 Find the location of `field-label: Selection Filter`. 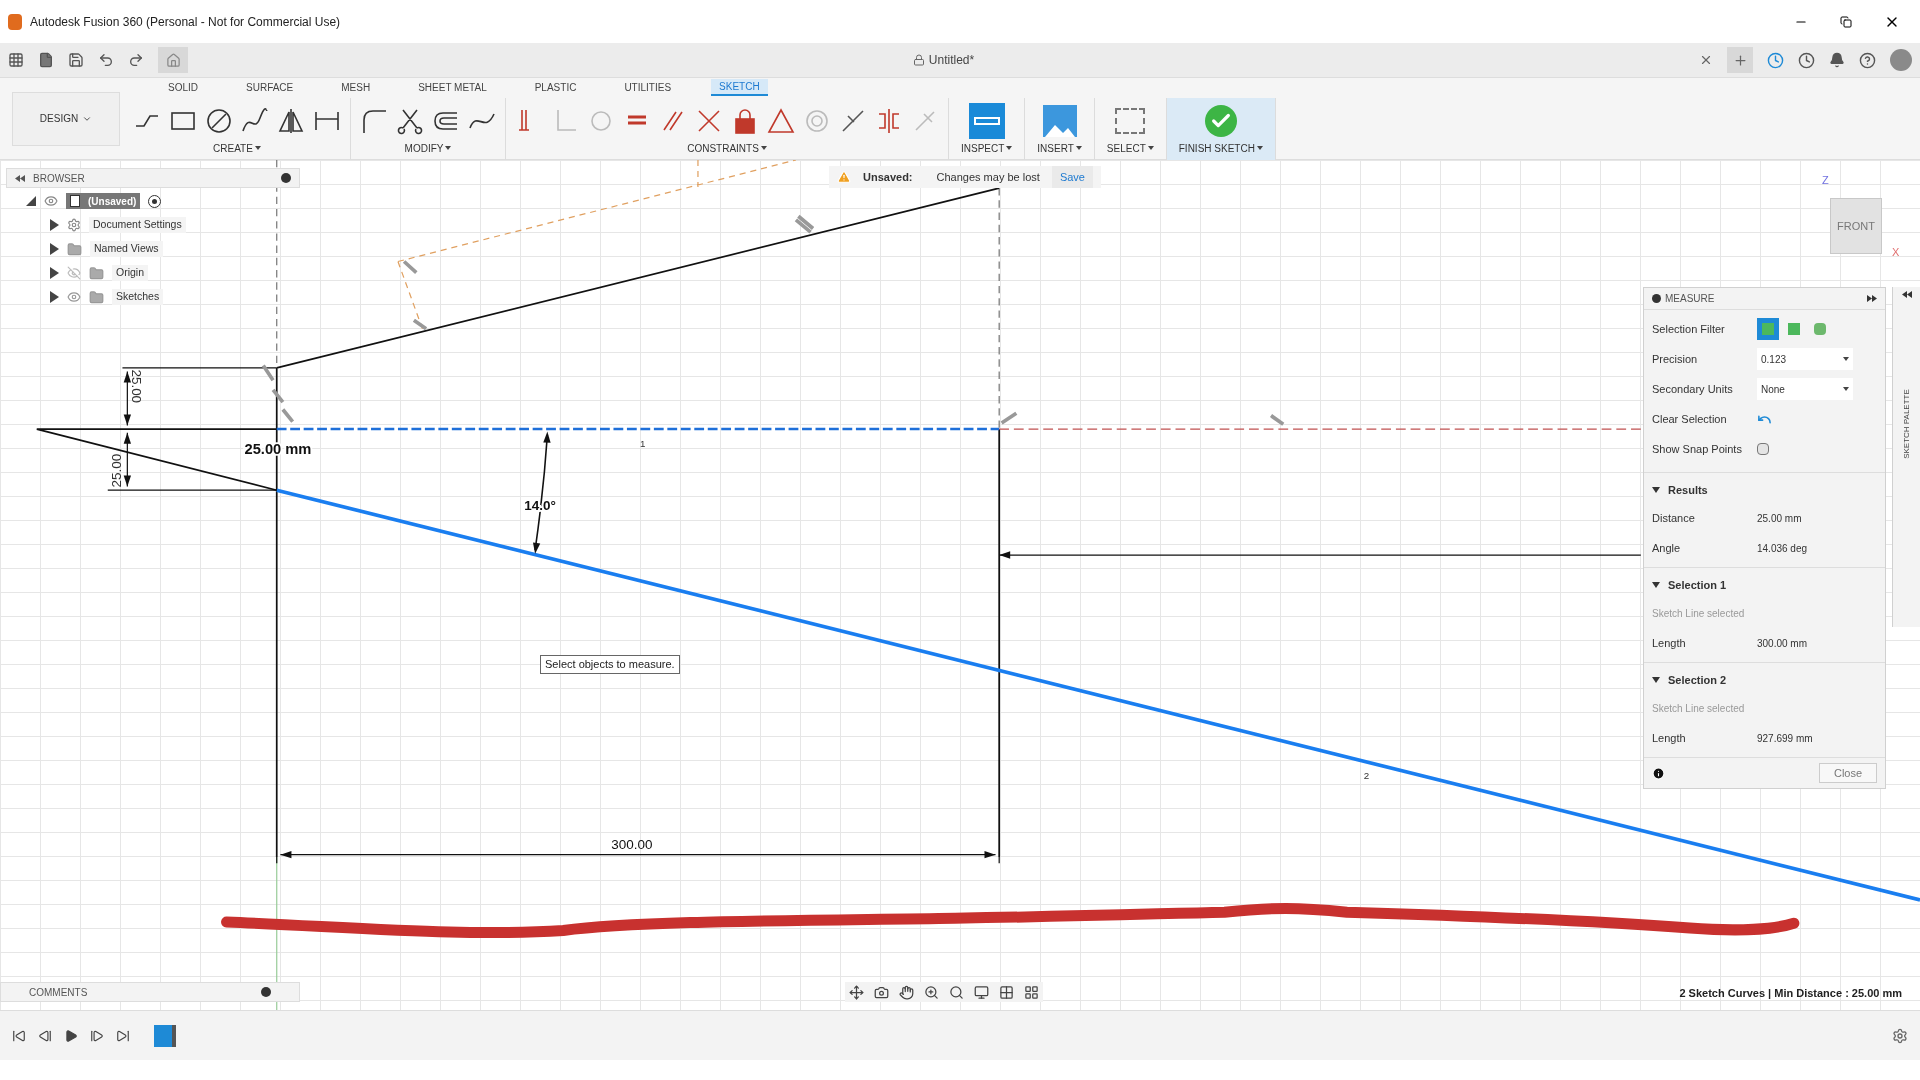

field-label: Selection Filter is located at coordinates (1689, 329).